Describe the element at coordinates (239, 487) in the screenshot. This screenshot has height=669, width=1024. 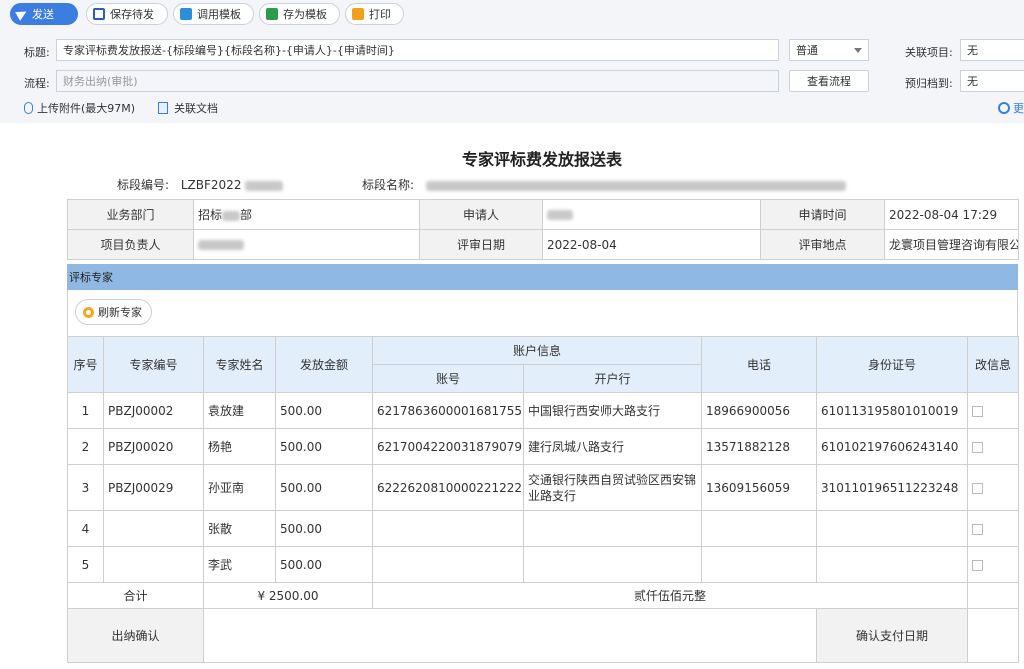
I see `row-expert-name: 孙亚南` at that location.